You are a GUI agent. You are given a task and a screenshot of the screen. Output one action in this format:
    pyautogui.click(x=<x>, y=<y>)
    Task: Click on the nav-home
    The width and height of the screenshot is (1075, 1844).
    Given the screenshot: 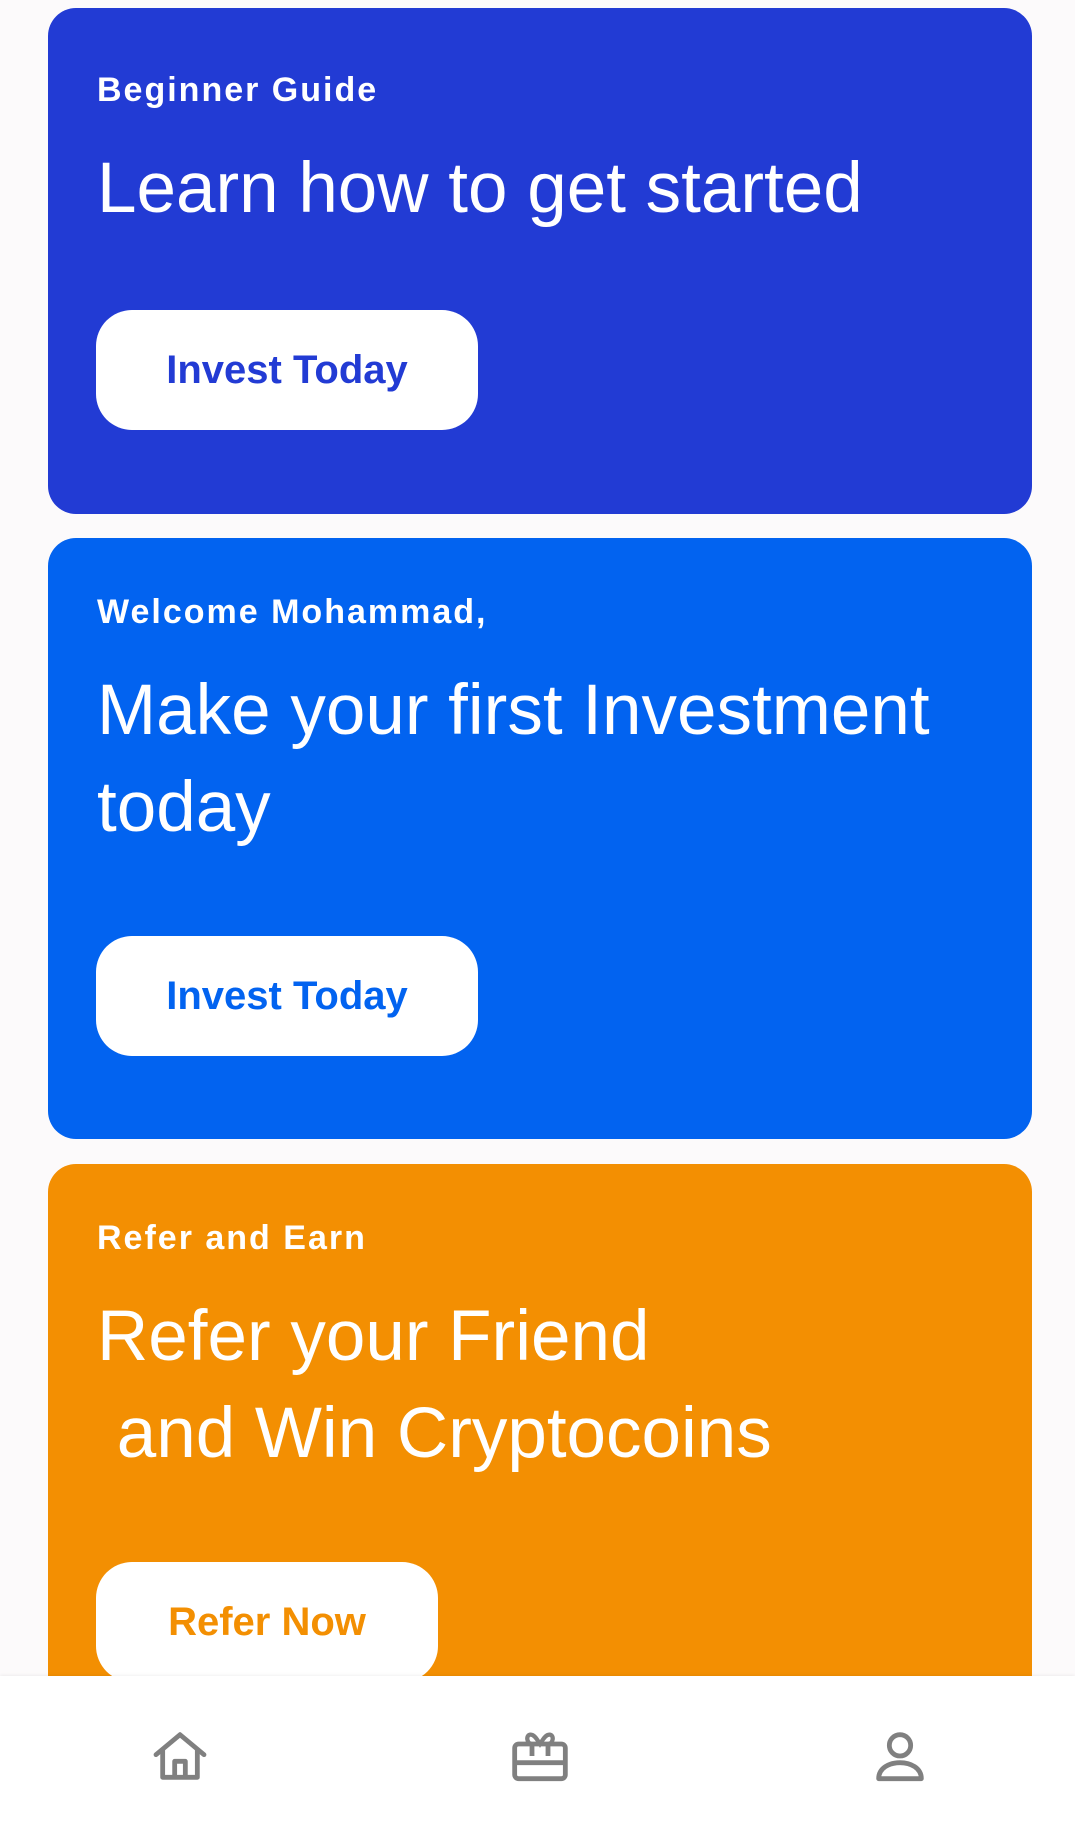 What is the action you would take?
    pyautogui.click(x=180, y=1756)
    